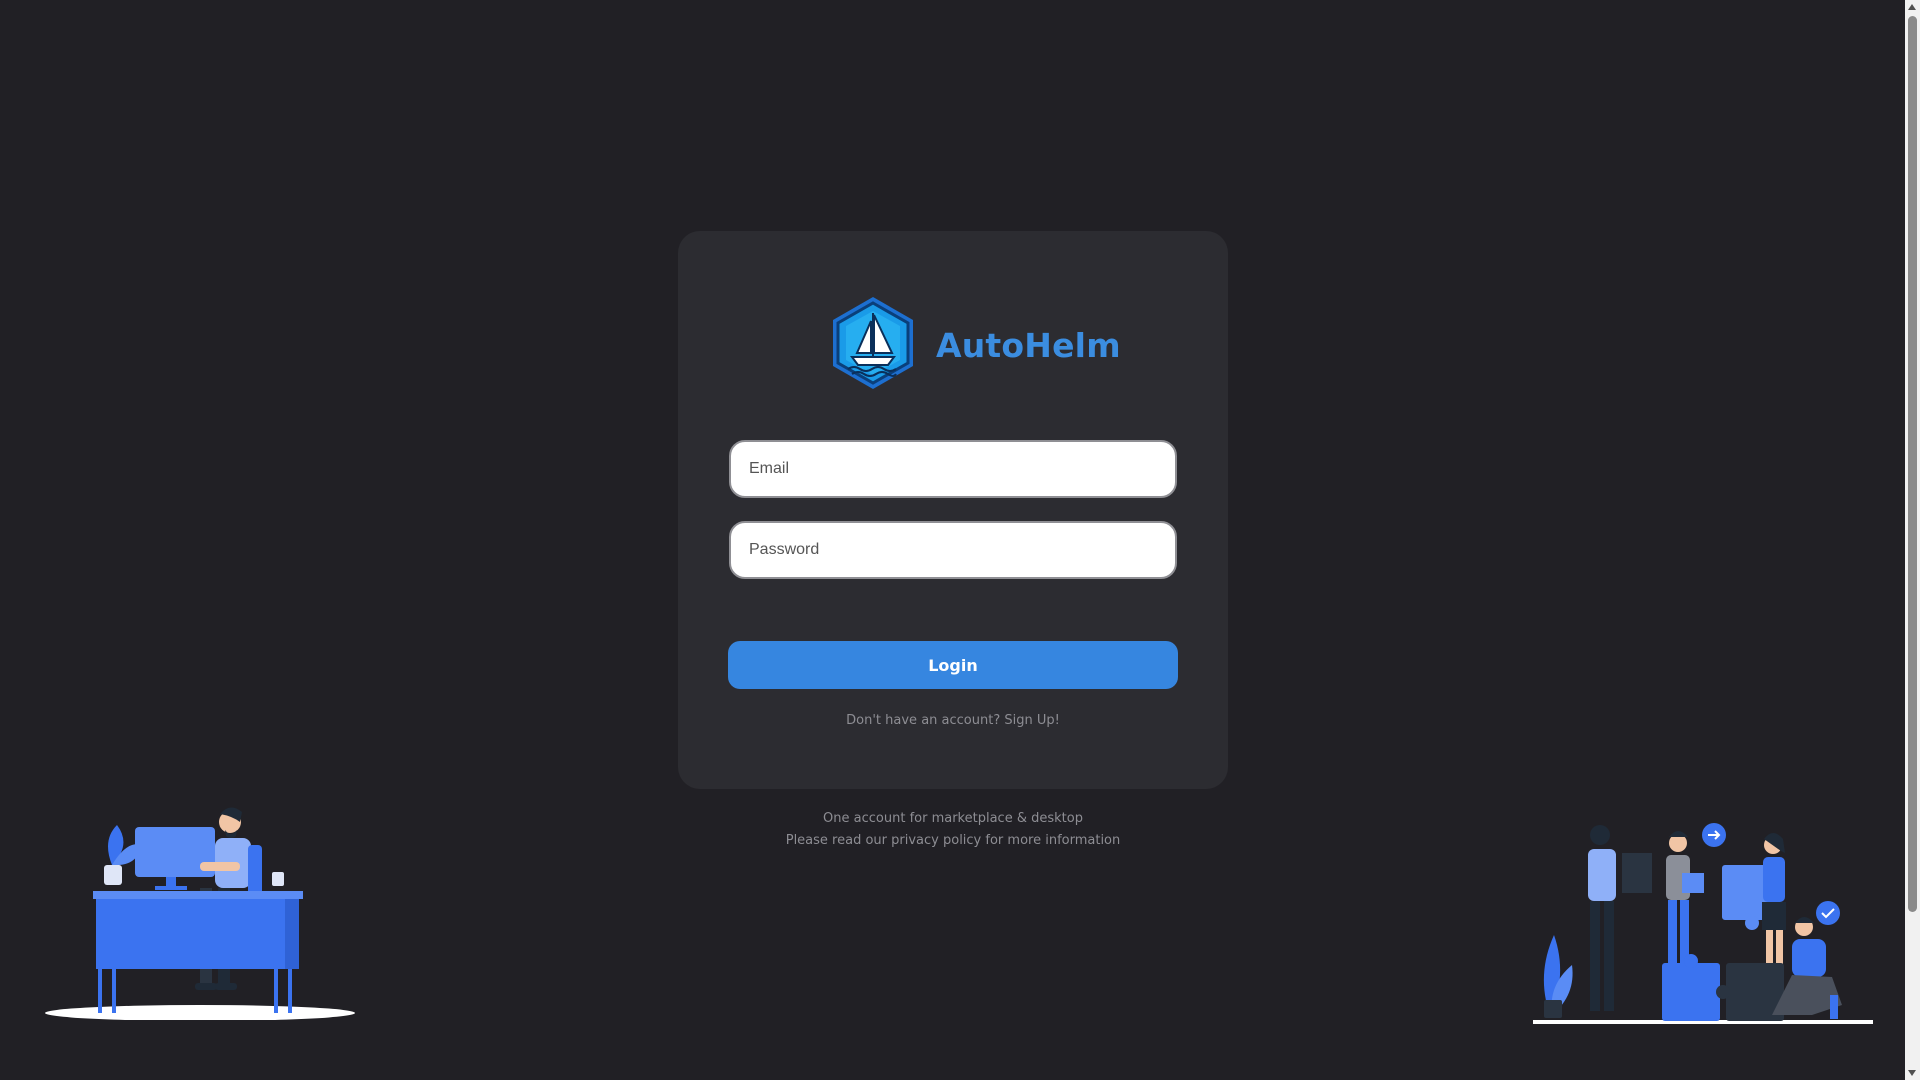  Describe the element at coordinates (1912, 7) in the screenshot. I see `scroll-up-arrow-icon` at that location.